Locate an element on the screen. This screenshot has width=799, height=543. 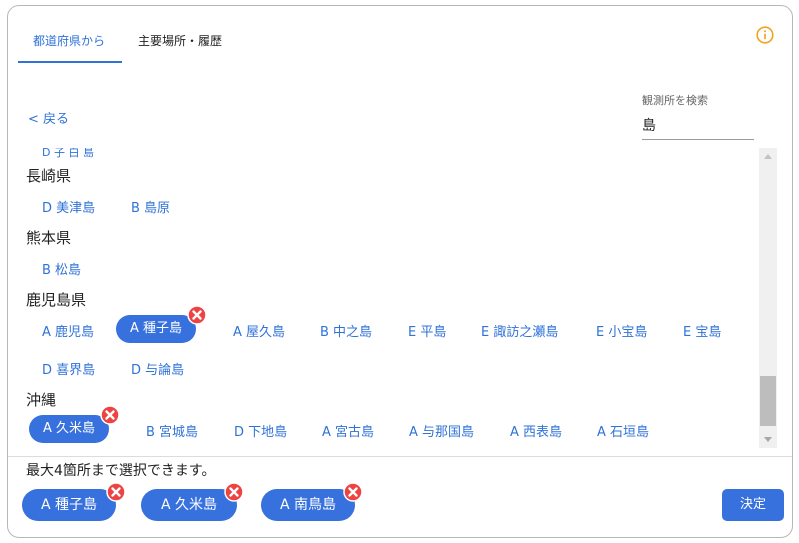
station-link: E 小宝島 is located at coordinates (621, 330).